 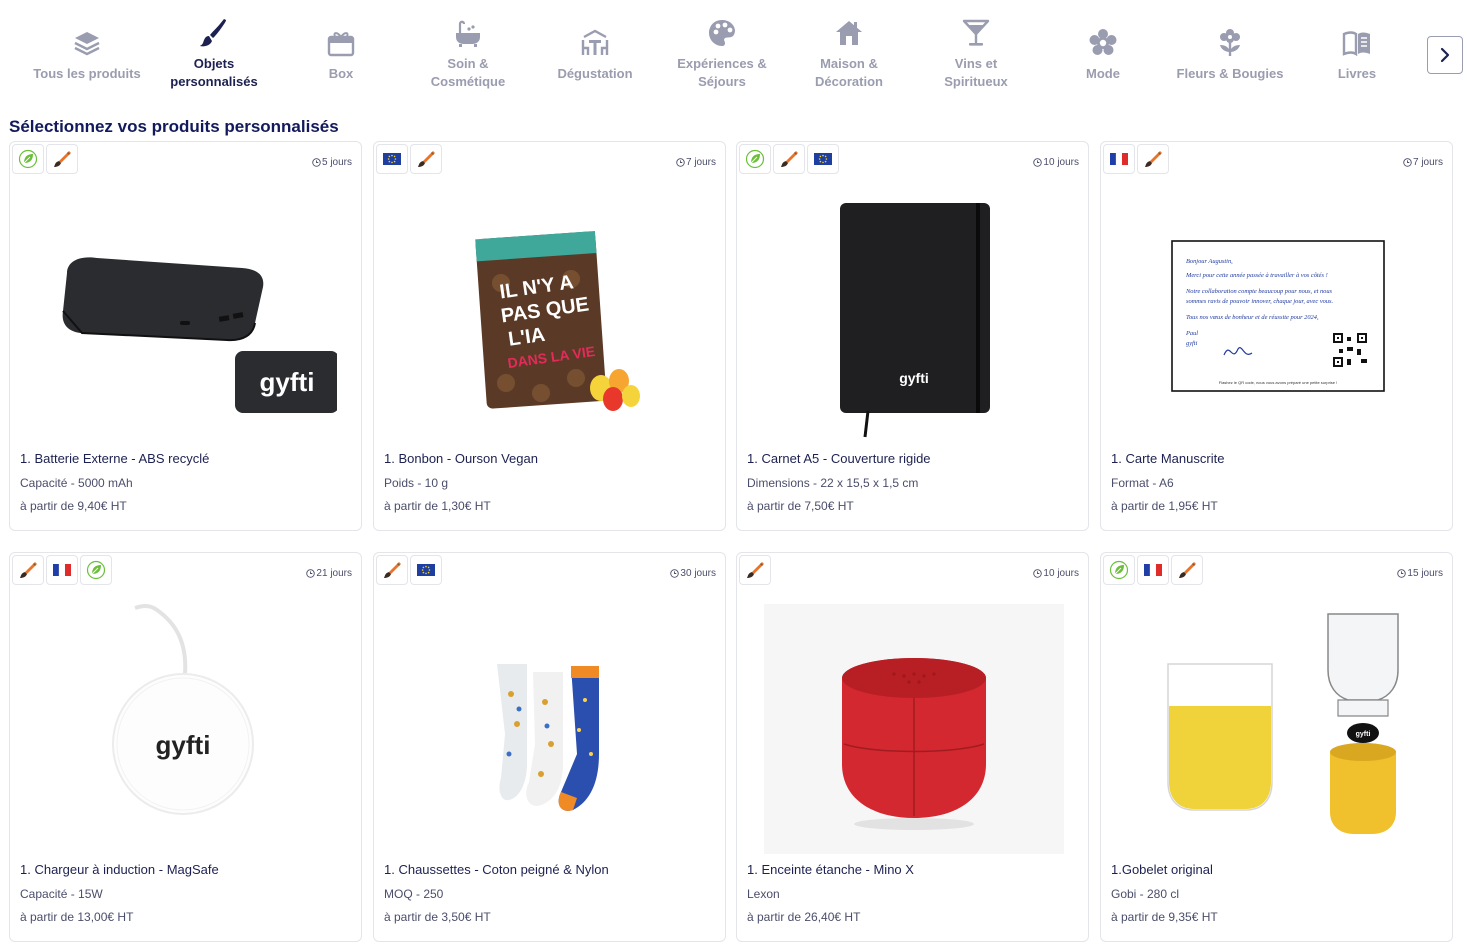 I want to click on product-spec: Capacité - 15W, so click(x=61, y=894).